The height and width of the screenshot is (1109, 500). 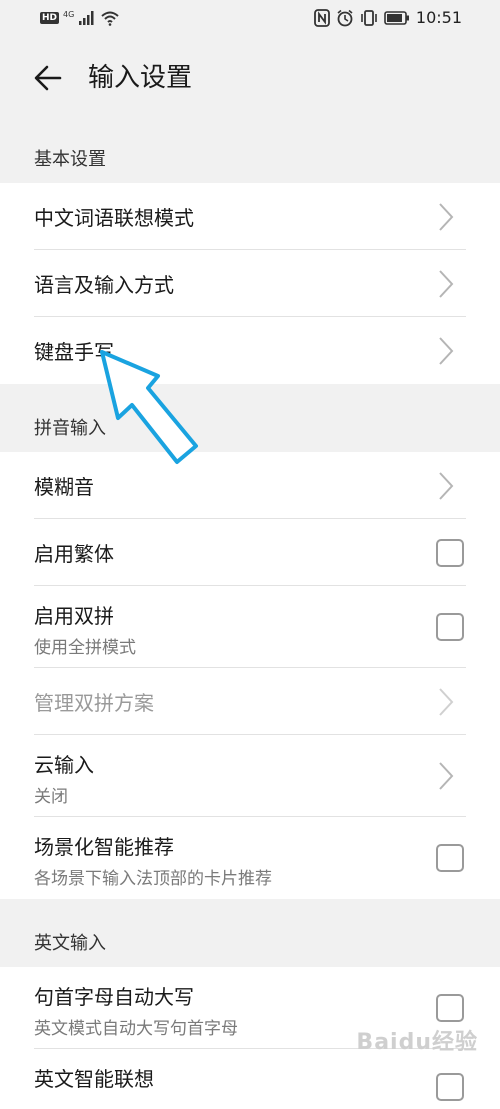 I want to click on list-item-cloud-input: 云输入 关闭, so click(x=250, y=776).